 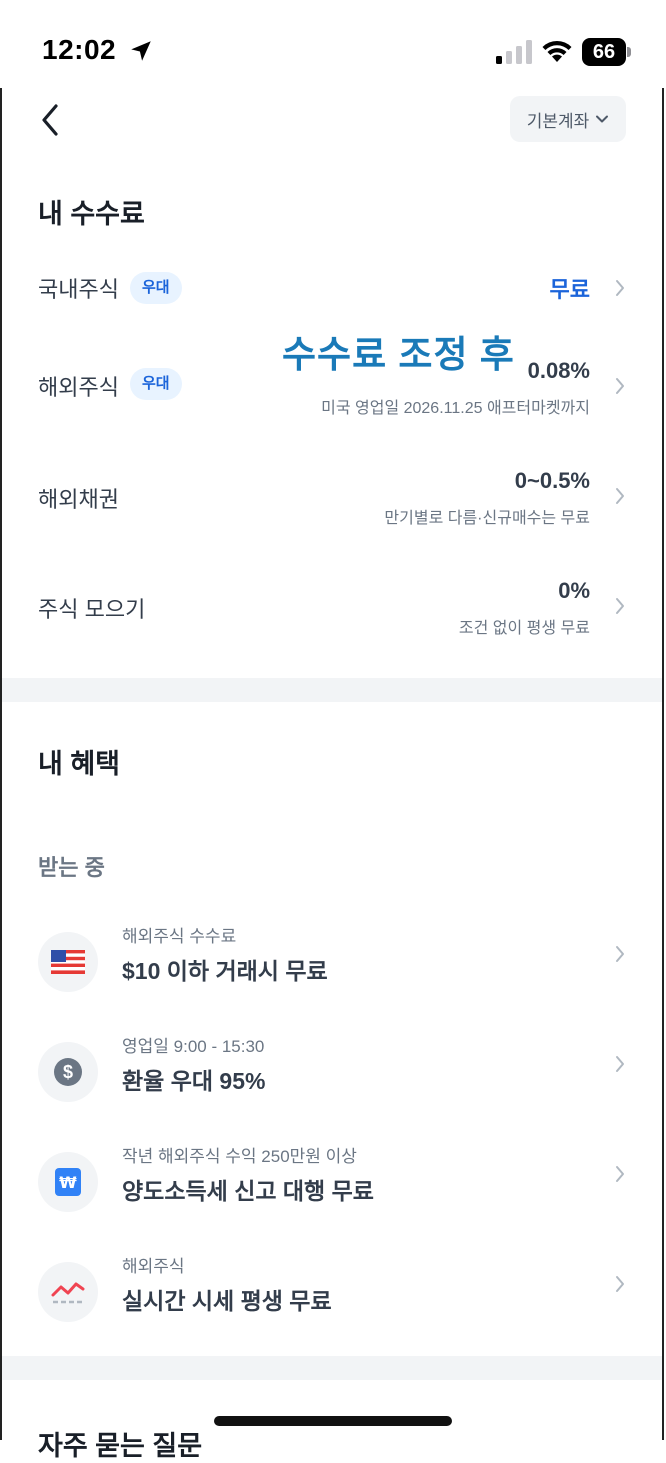 I want to click on benefit-item-realtime-quotes: 해외주식 실시간 시세 평생 무료, so click(x=332, y=1297).